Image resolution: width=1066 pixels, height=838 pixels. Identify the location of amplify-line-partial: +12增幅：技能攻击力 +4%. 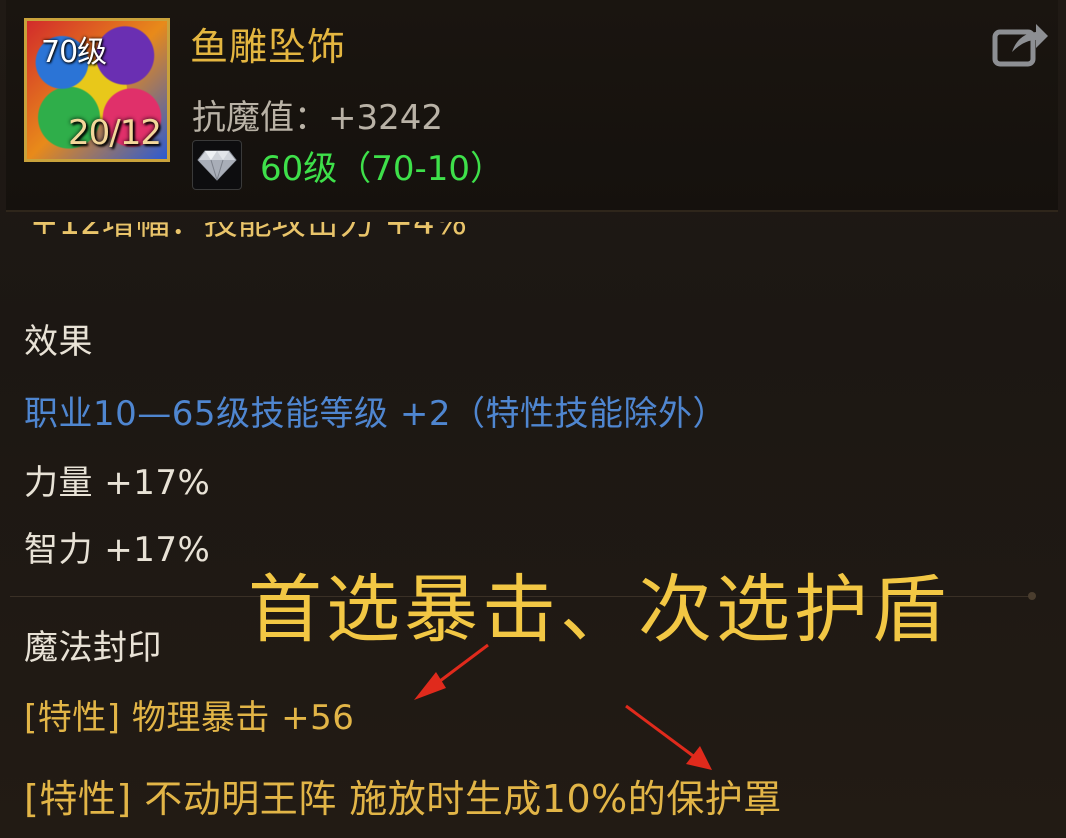
(248, 237).